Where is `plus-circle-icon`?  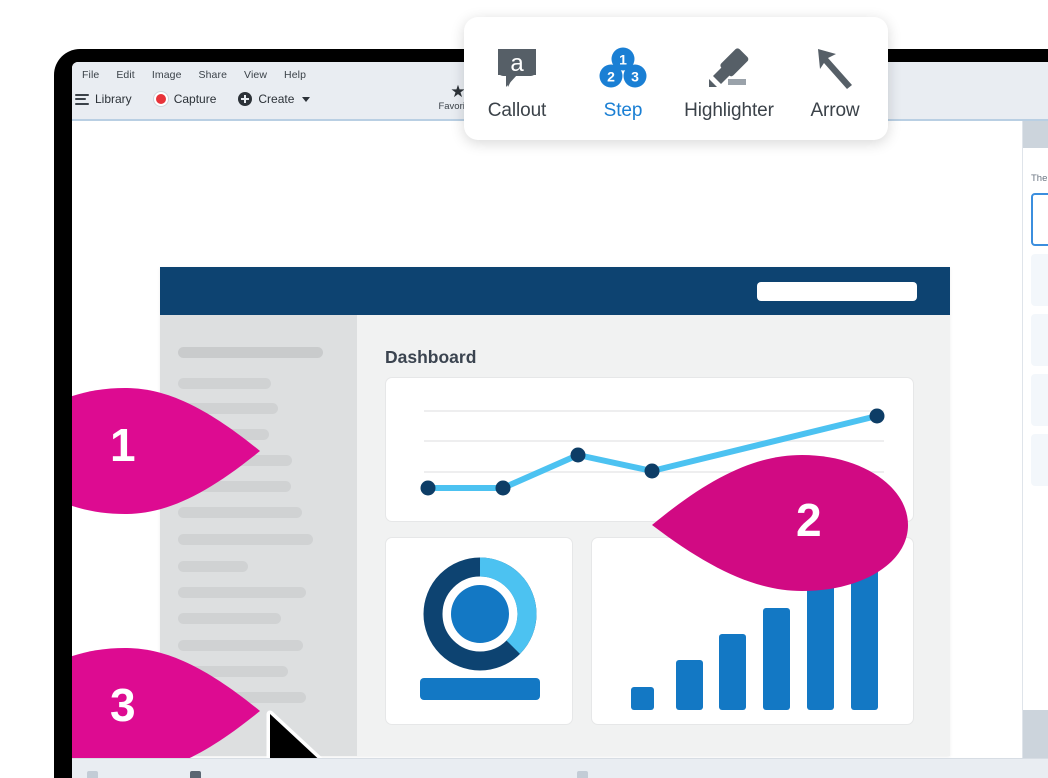 plus-circle-icon is located at coordinates (245, 99).